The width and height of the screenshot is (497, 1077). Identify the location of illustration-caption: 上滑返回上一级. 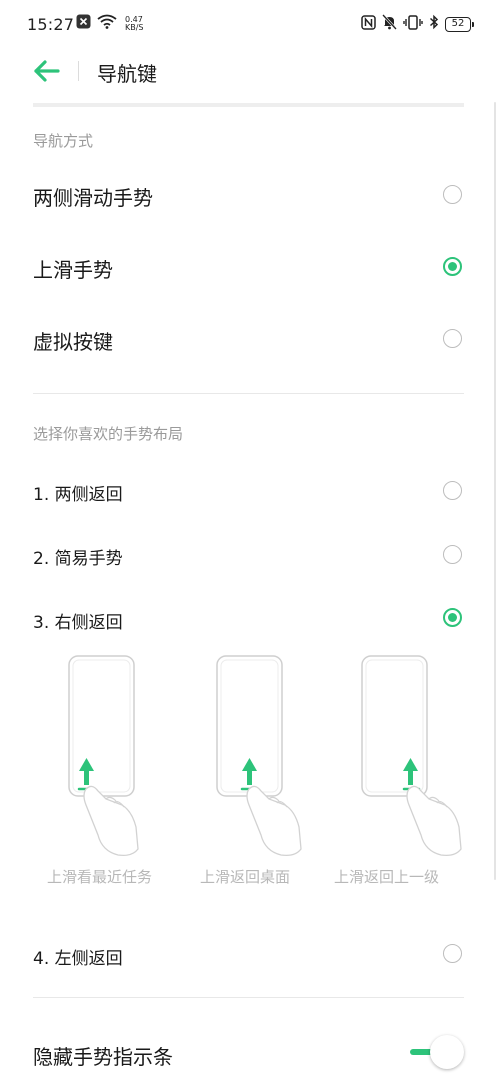
(387, 877).